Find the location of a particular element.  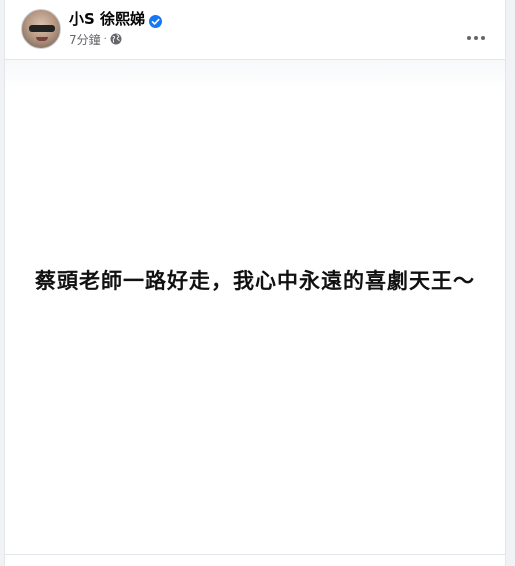

post-meta: 7分鐘 · is located at coordinates (95, 39).